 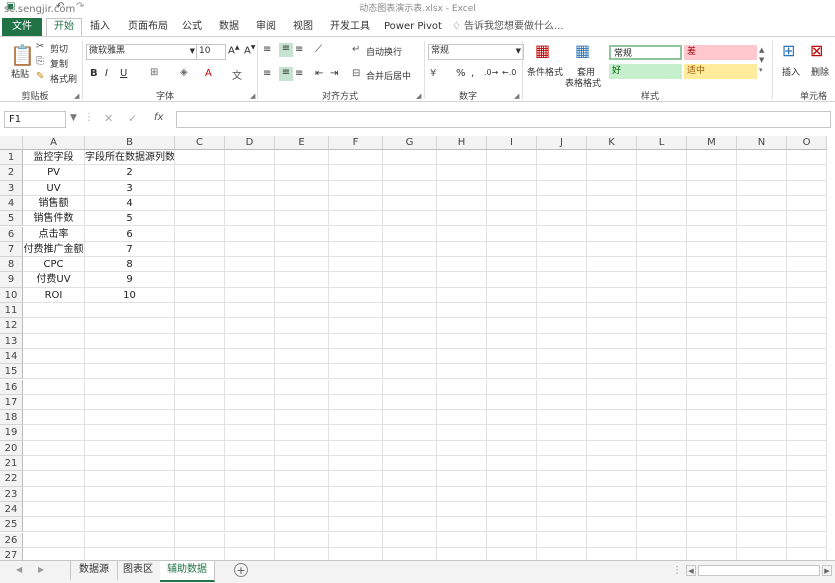 I want to click on cell-H9, so click(x=462, y=280).